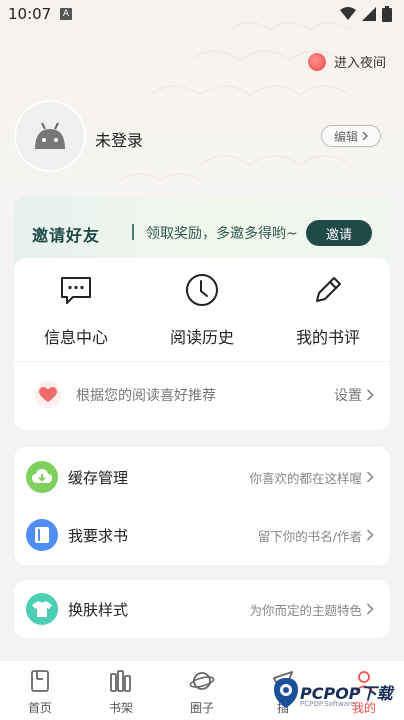 The height and width of the screenshot is (720, 404). Describe the element at coordinates (369, 14) in the screenshot. I see `signal-icon` at that location.